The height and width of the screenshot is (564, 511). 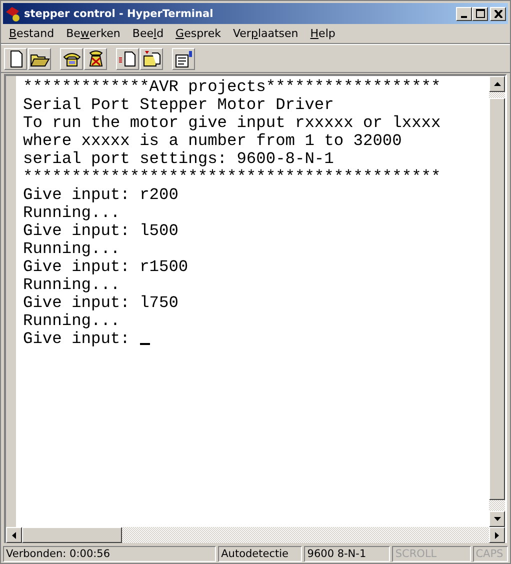 What do you see at coordinates (260, 554) in the screenshot?
I see `status-panel: Autodetectie` at bounding box center [260, 554].